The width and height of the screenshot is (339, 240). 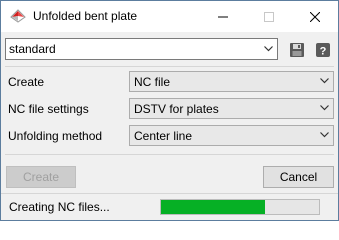 I want to click on maximize-icon, so click(x=269, y=16).